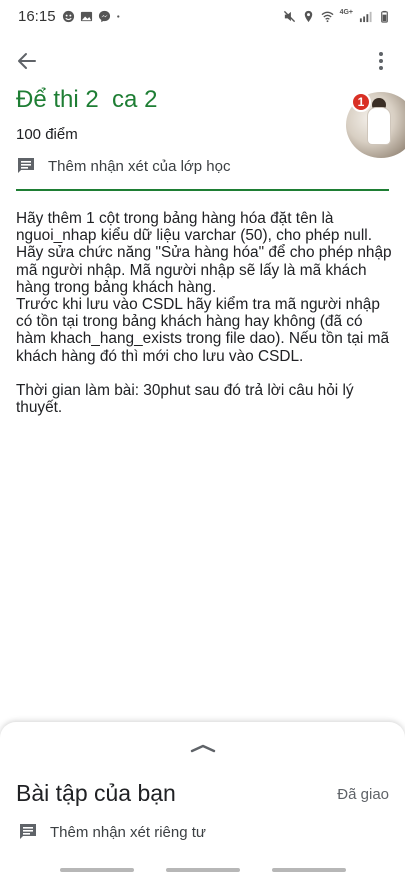 This screenshot has width=405, height=878. Describe the element at coordinates (375, 125) in the screenshot. I see `teacher-avatar: 1` at that location.